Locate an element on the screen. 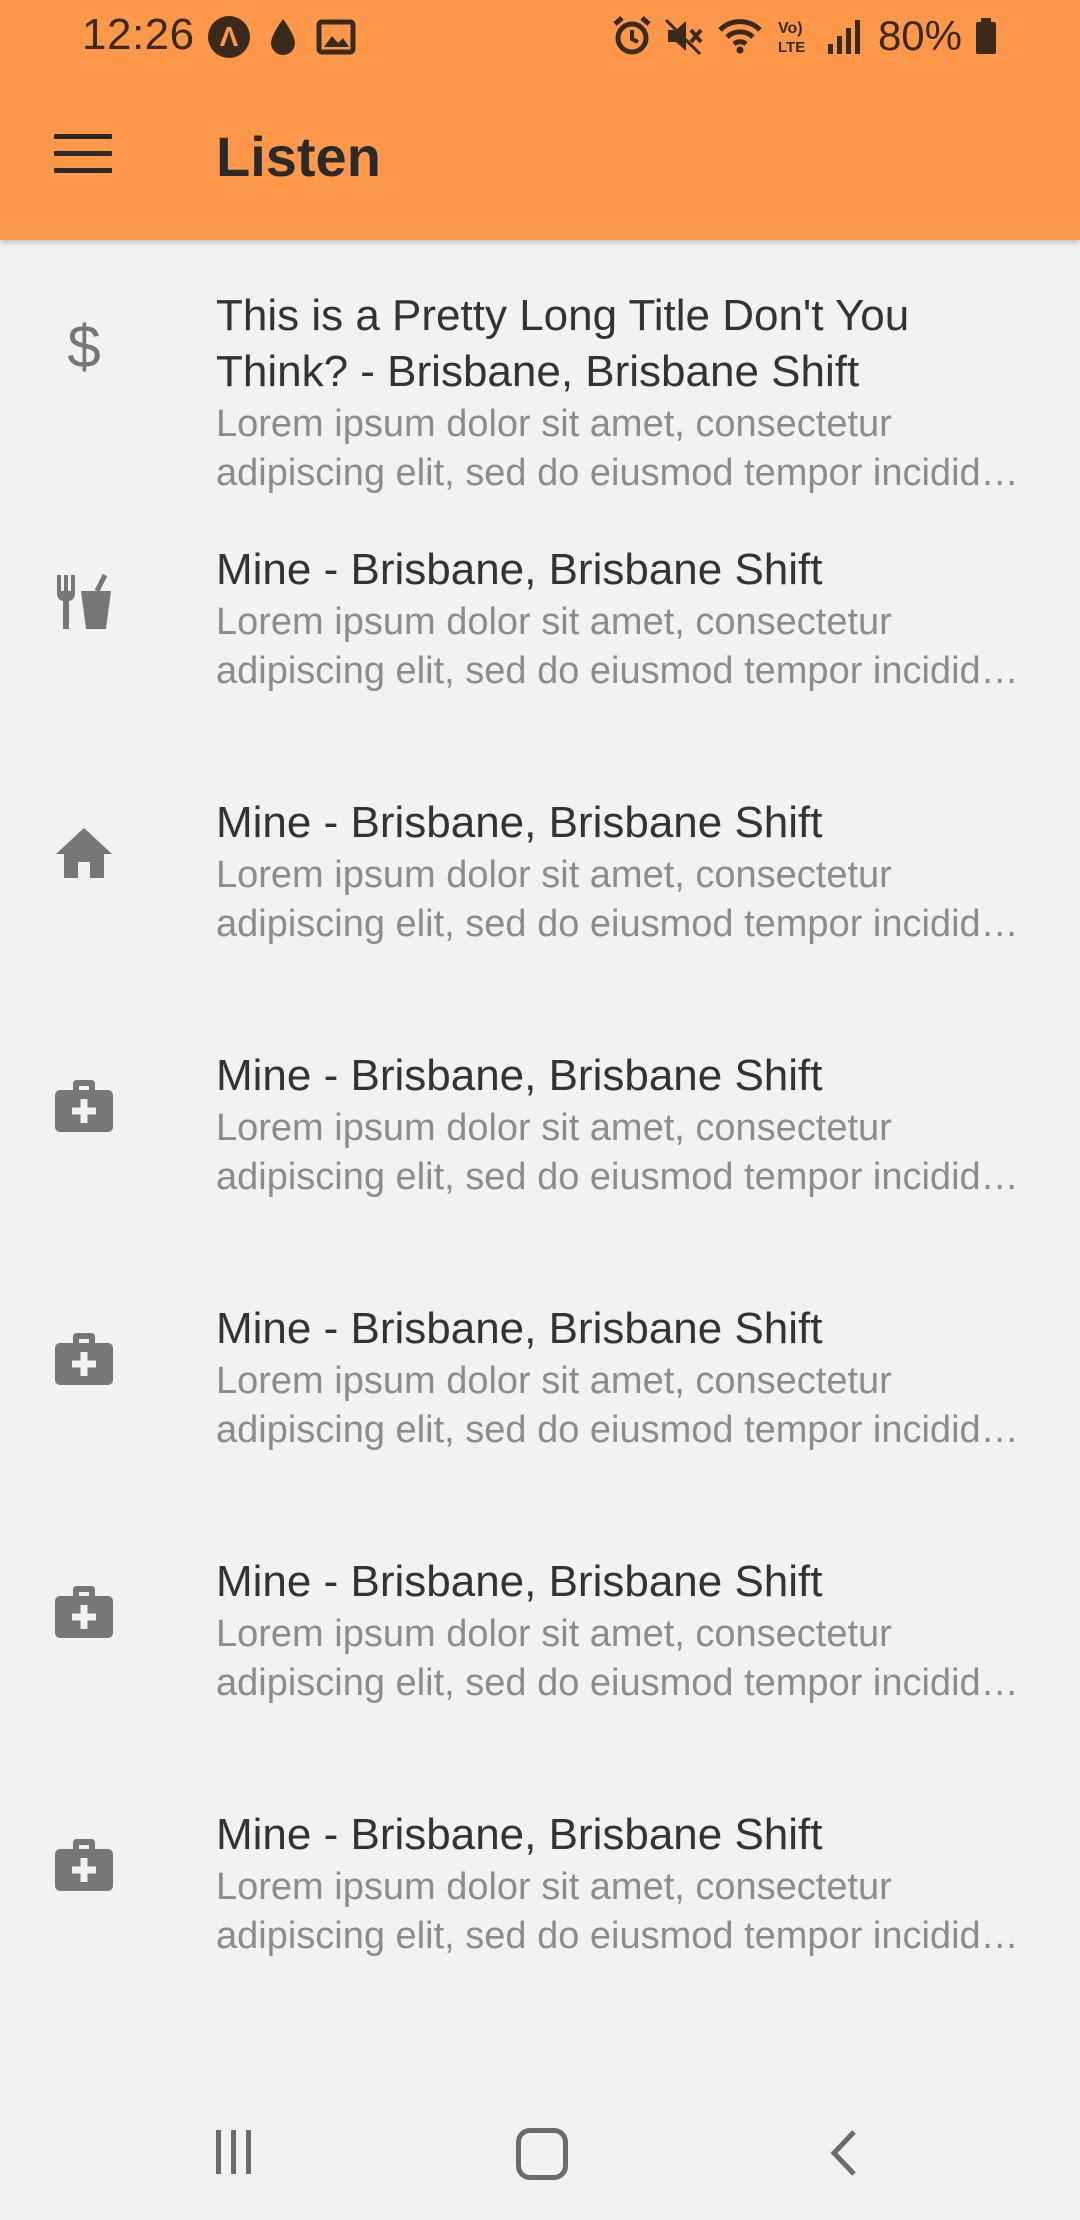 The image size is (1080, 2220). home-button is located at coordinates (542, 2154).